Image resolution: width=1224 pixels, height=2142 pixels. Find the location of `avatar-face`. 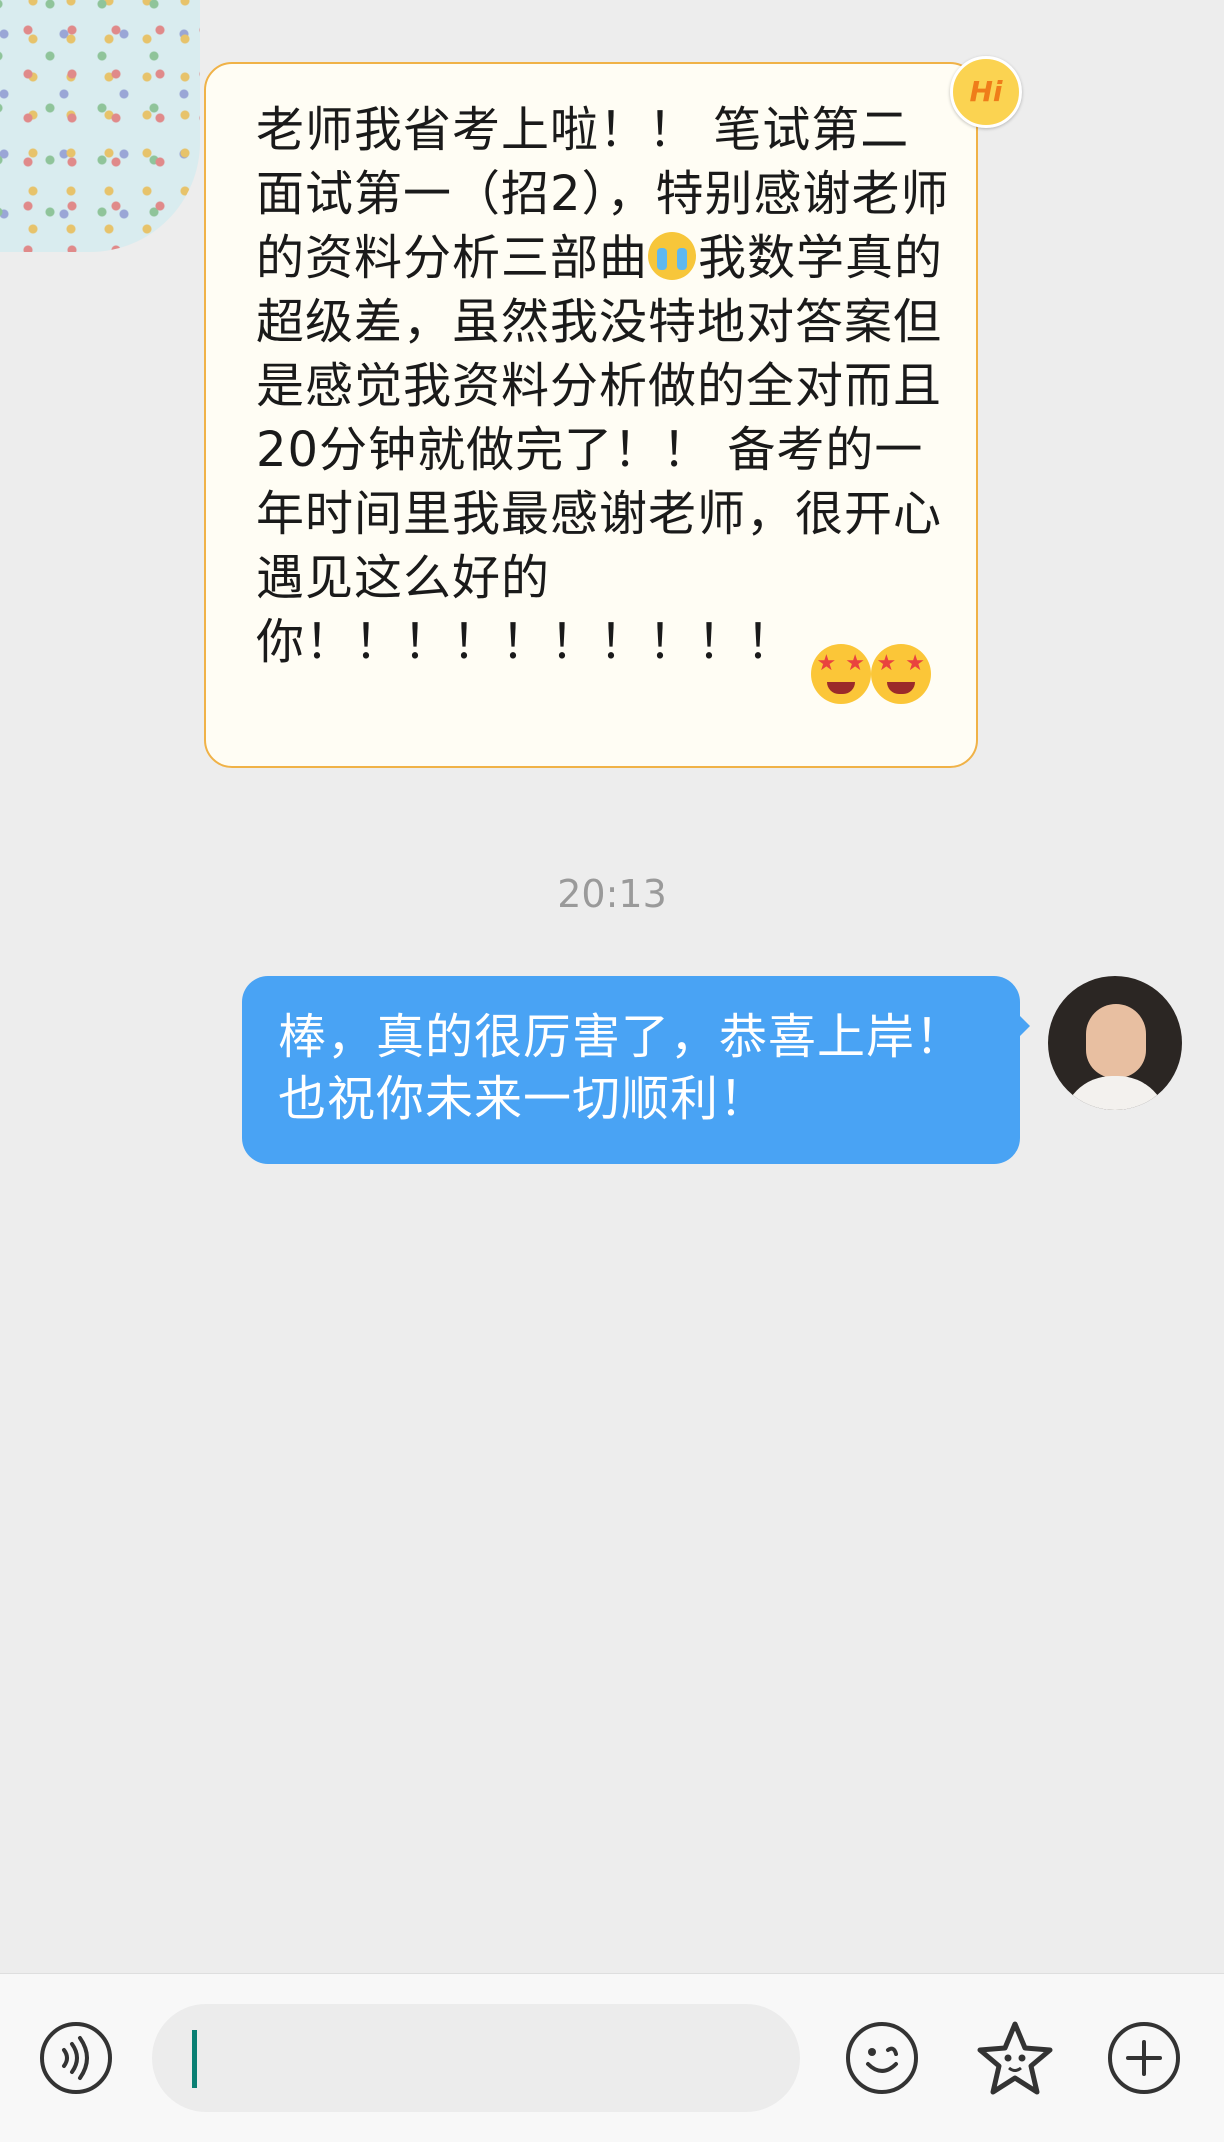

avatar-face is located at coordinates (1116, 1041).